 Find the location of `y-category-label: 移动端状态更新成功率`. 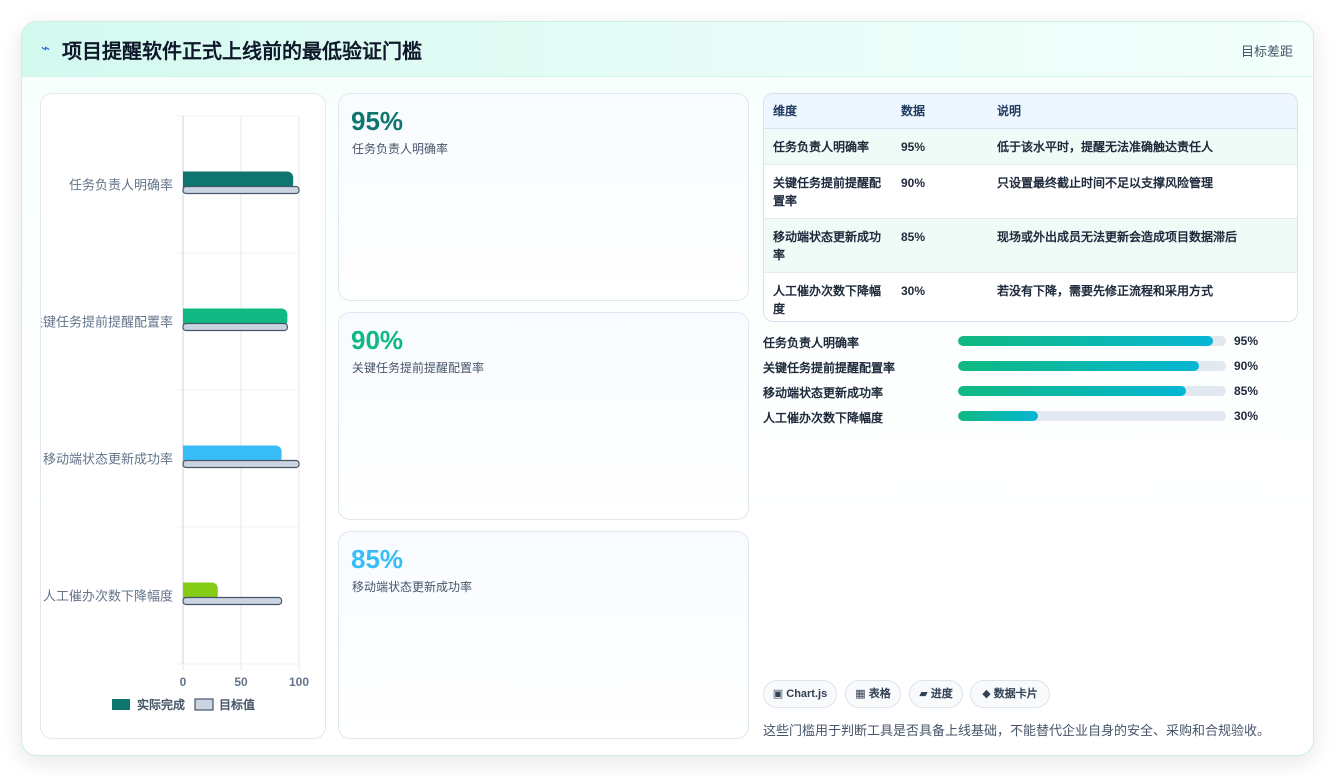

y-category-label: 移动端状态更新成功率 is located at coordinates (108, 459).